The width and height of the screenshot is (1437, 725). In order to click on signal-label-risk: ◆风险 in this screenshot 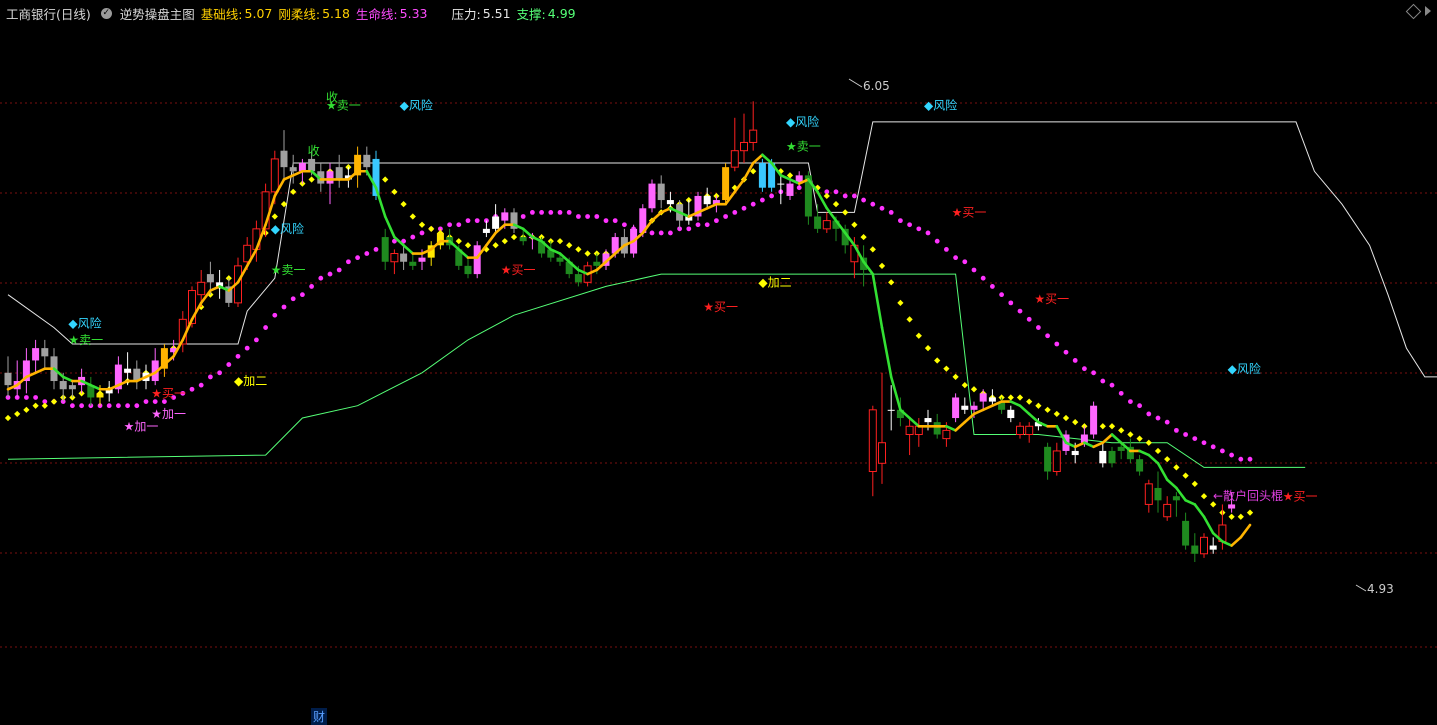, I will do `click(940, 105)`.